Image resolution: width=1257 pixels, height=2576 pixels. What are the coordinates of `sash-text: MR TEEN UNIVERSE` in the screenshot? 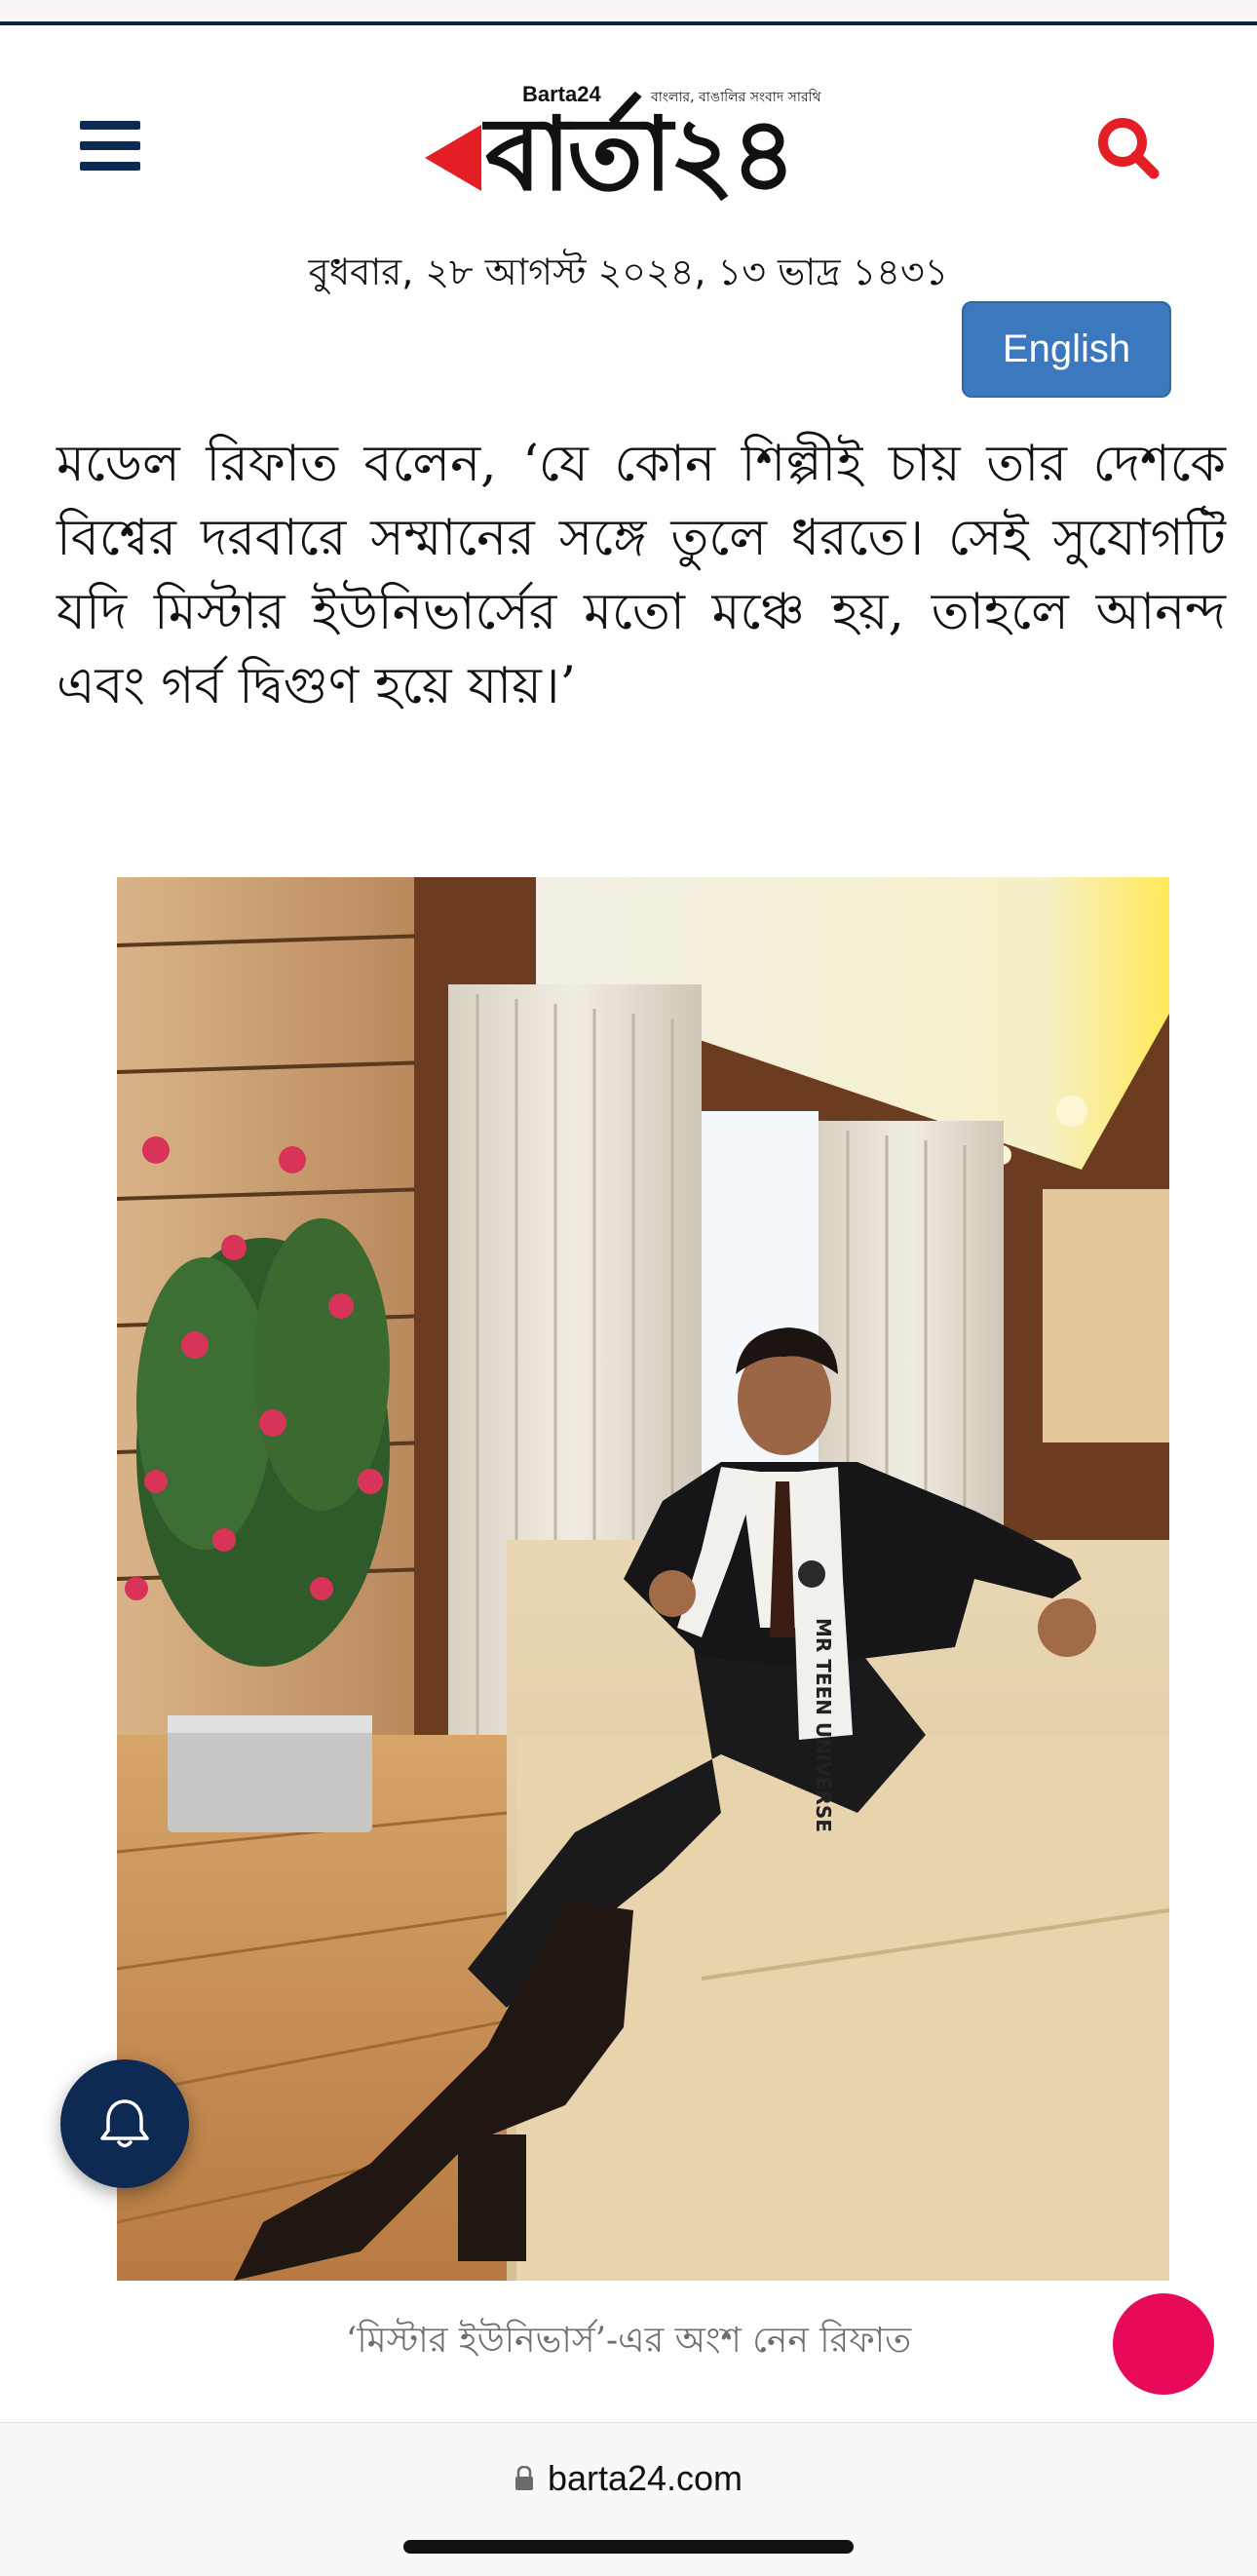 It's located at (823, 1725).